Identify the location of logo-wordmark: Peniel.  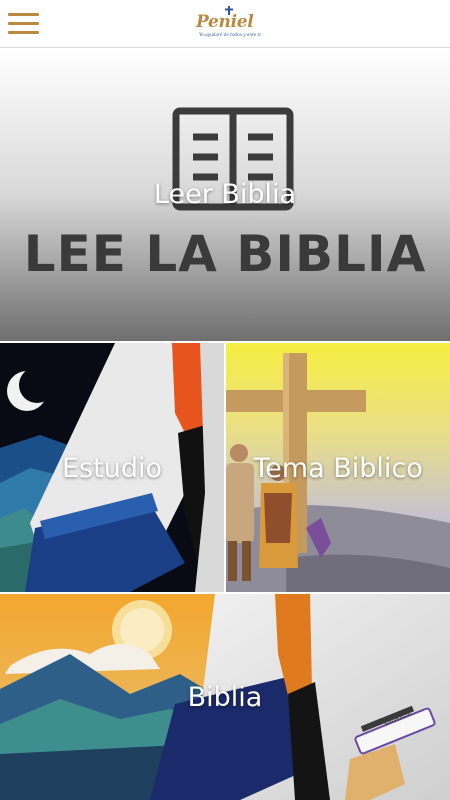
(225, 22).